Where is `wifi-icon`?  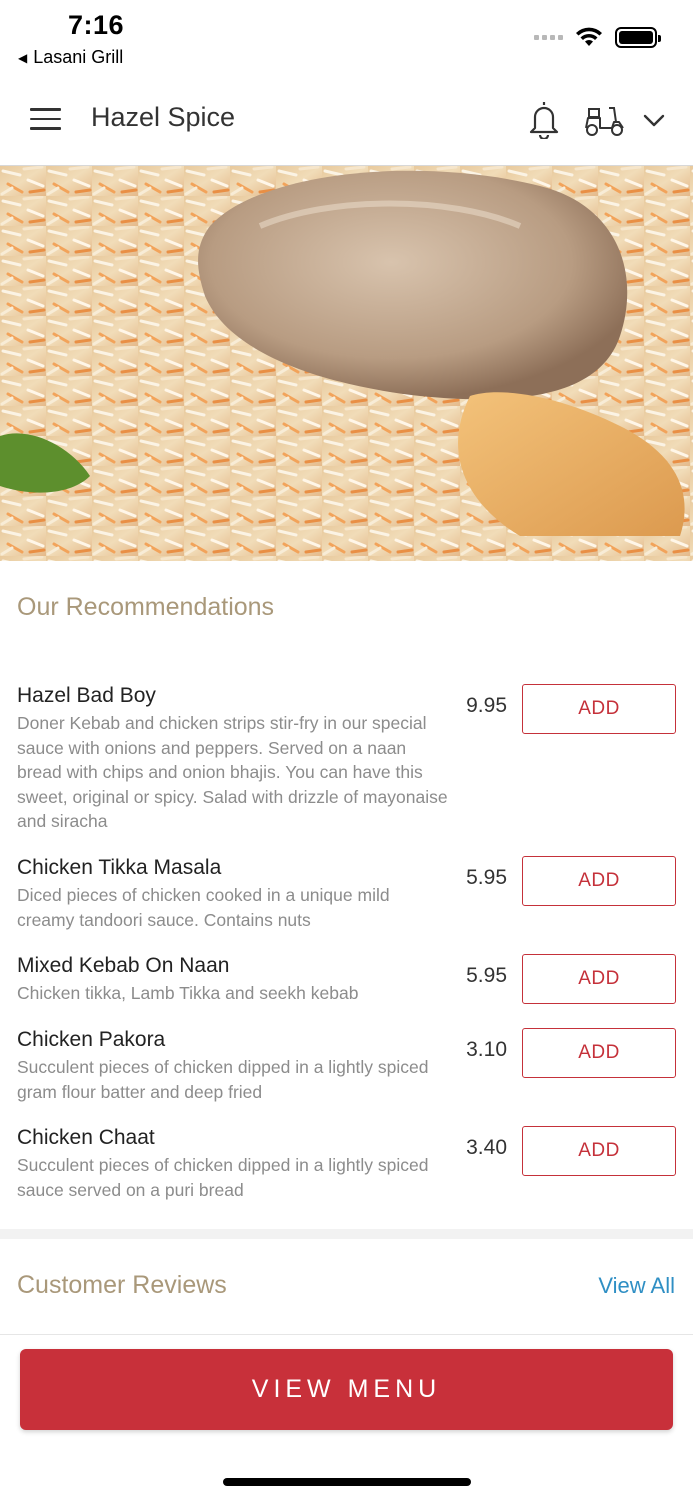 wifi-icon is located at coordinates (589, 36).